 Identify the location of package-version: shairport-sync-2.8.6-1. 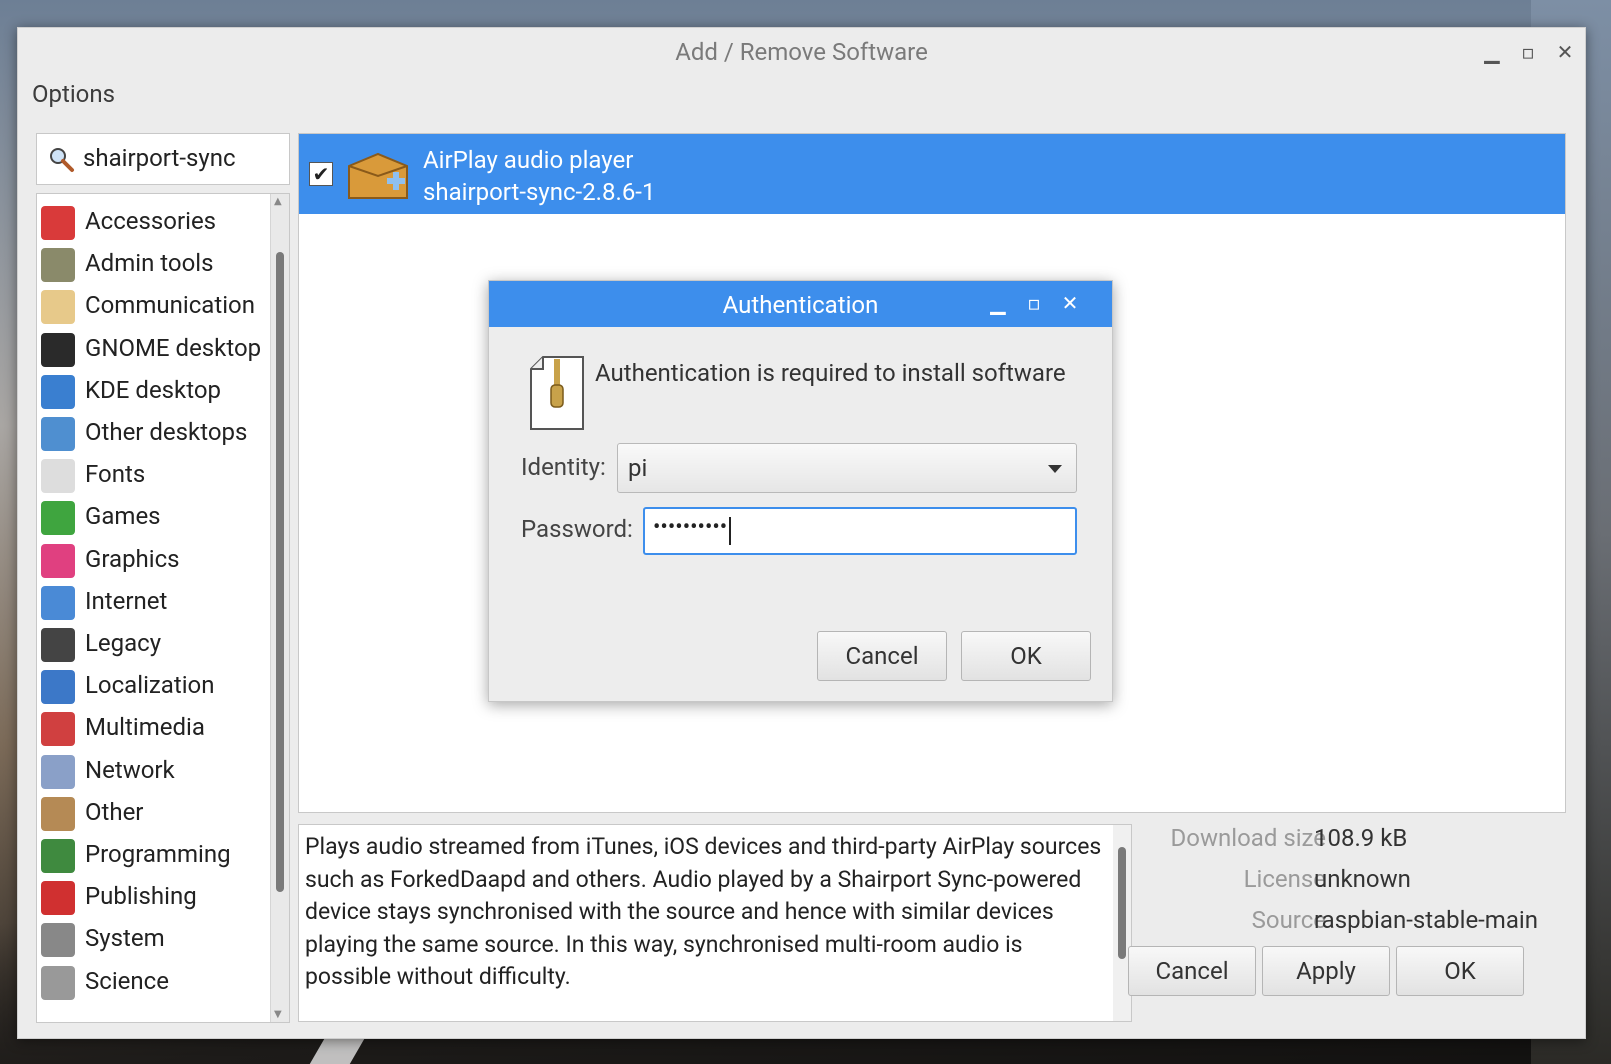
(539, 192).